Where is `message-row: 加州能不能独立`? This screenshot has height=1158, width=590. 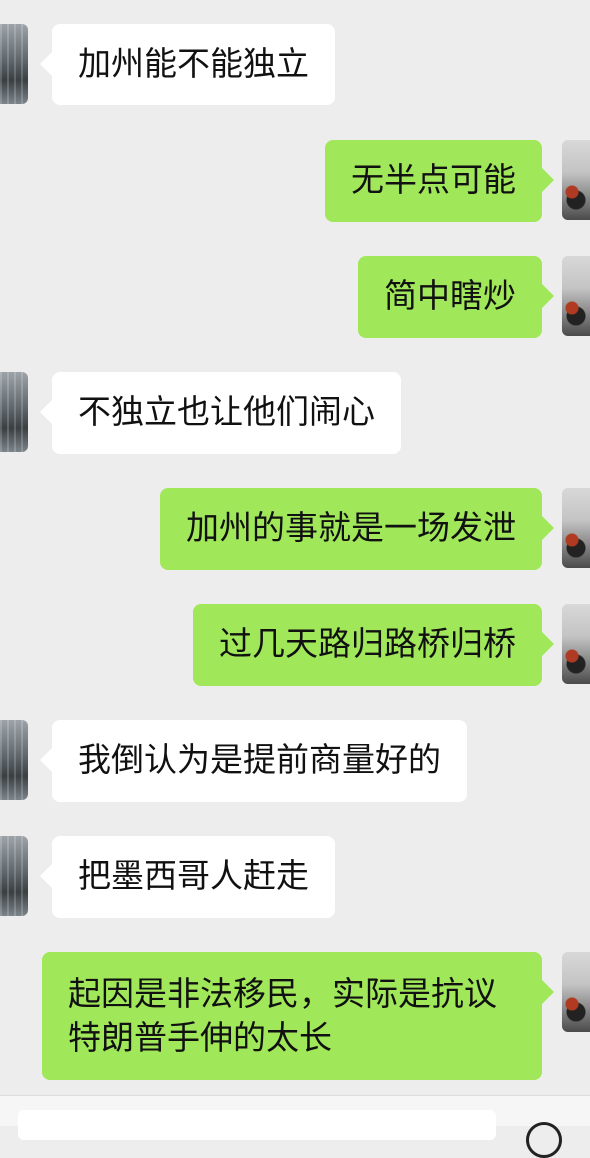
message-row: 加州能不能独立 is located at coordinates (295, 64).